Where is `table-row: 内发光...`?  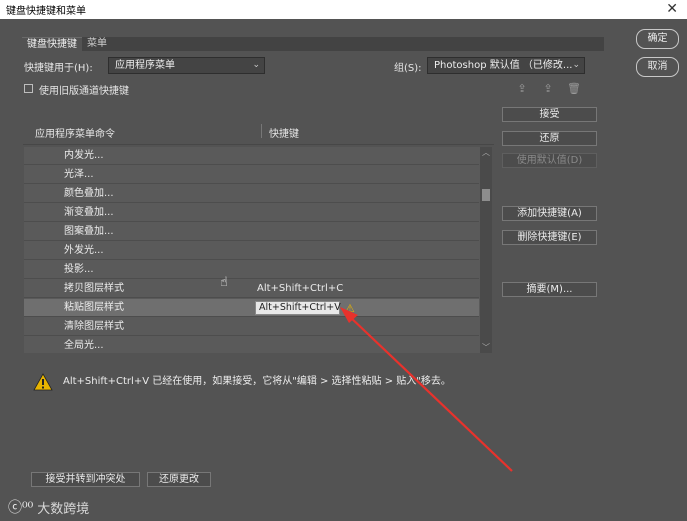
table-row: 内发光... is located at coordinates (251, 156).